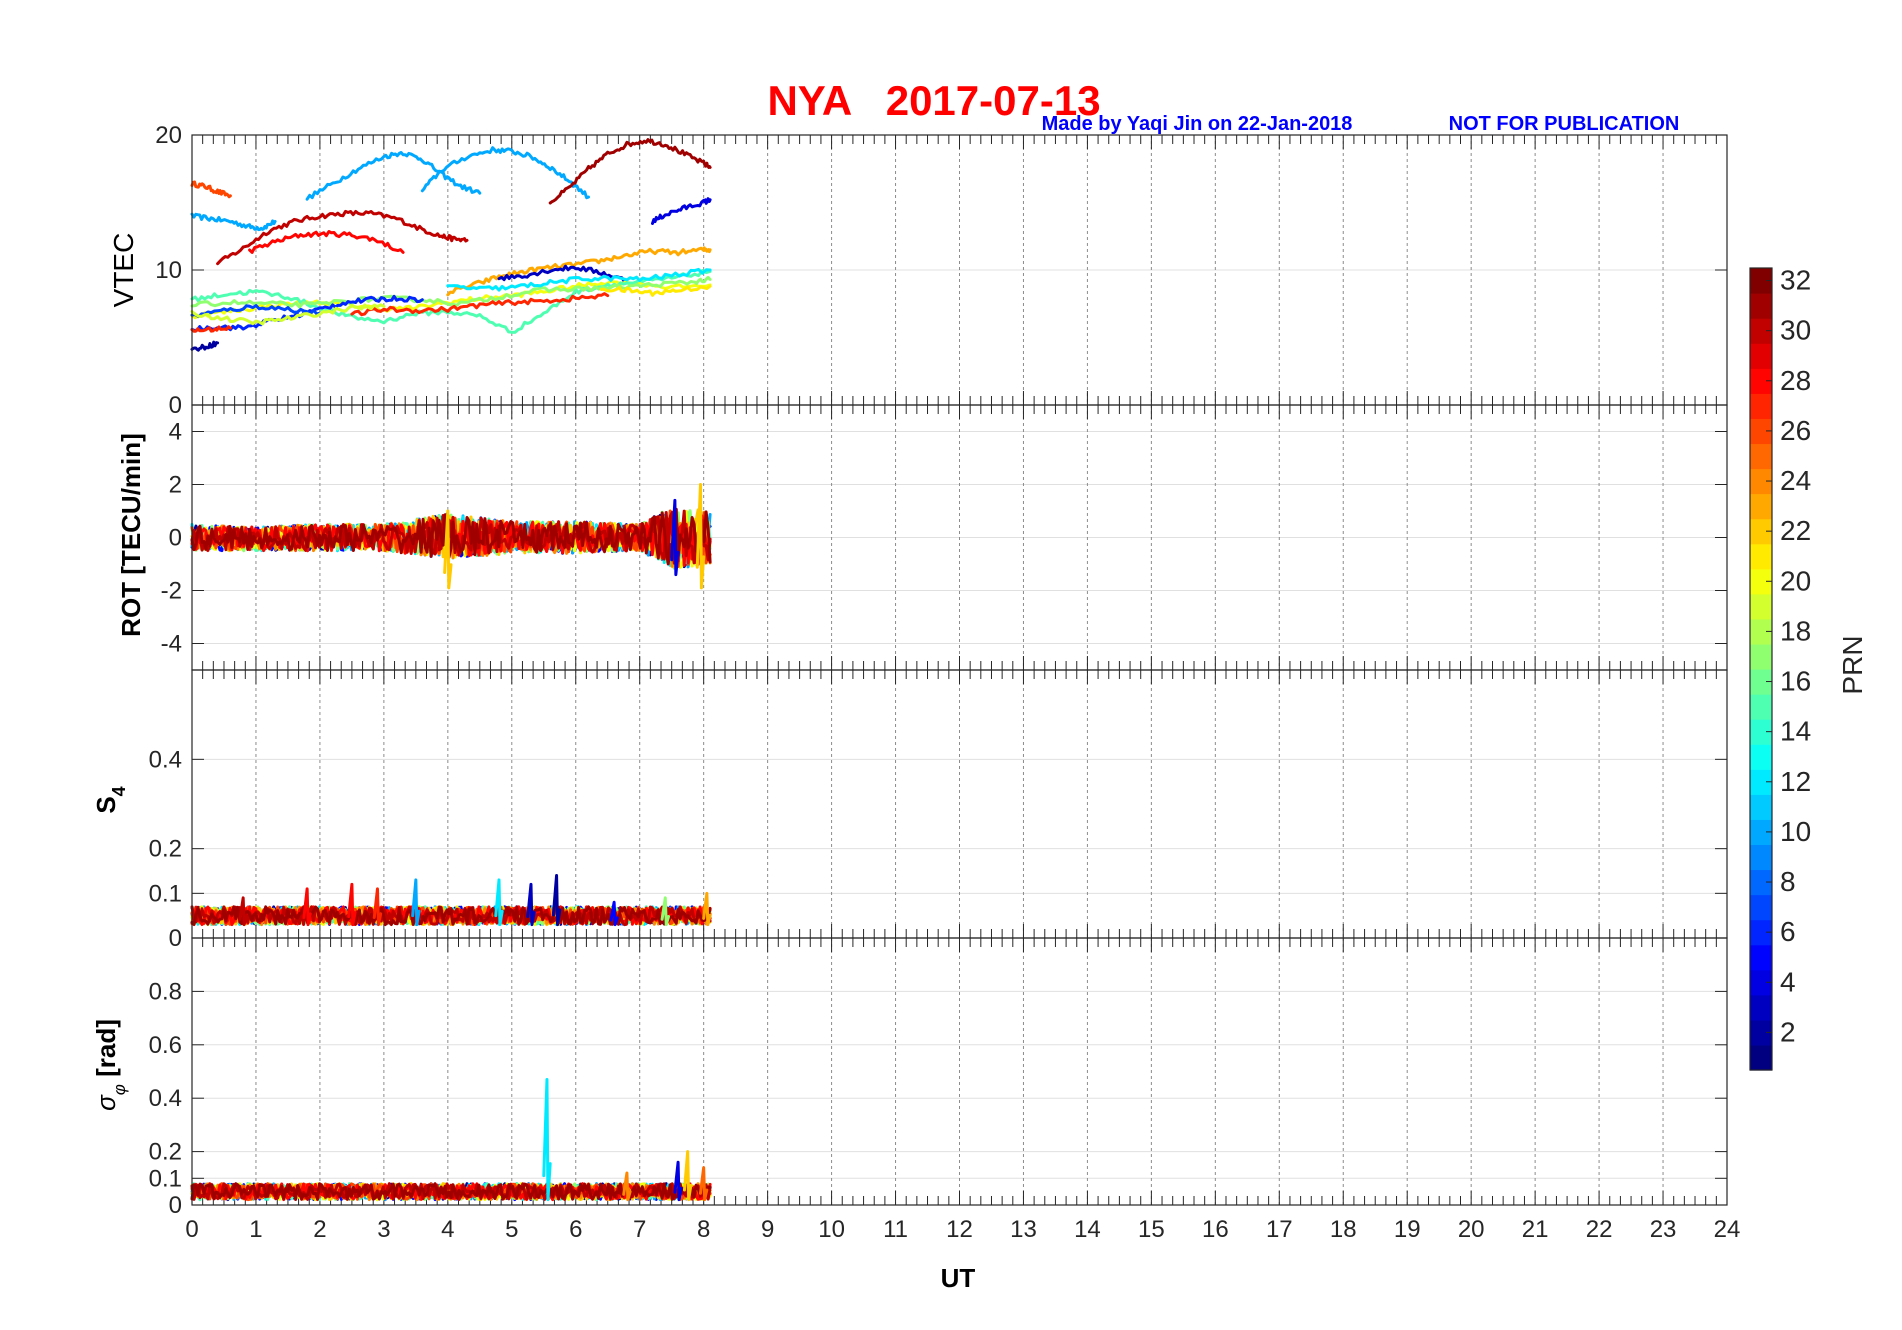  Describe the element at coordinates (1564, 124) in the screenshot. I see `publication-notice: NOT FOR PUBLICATION` at that location.